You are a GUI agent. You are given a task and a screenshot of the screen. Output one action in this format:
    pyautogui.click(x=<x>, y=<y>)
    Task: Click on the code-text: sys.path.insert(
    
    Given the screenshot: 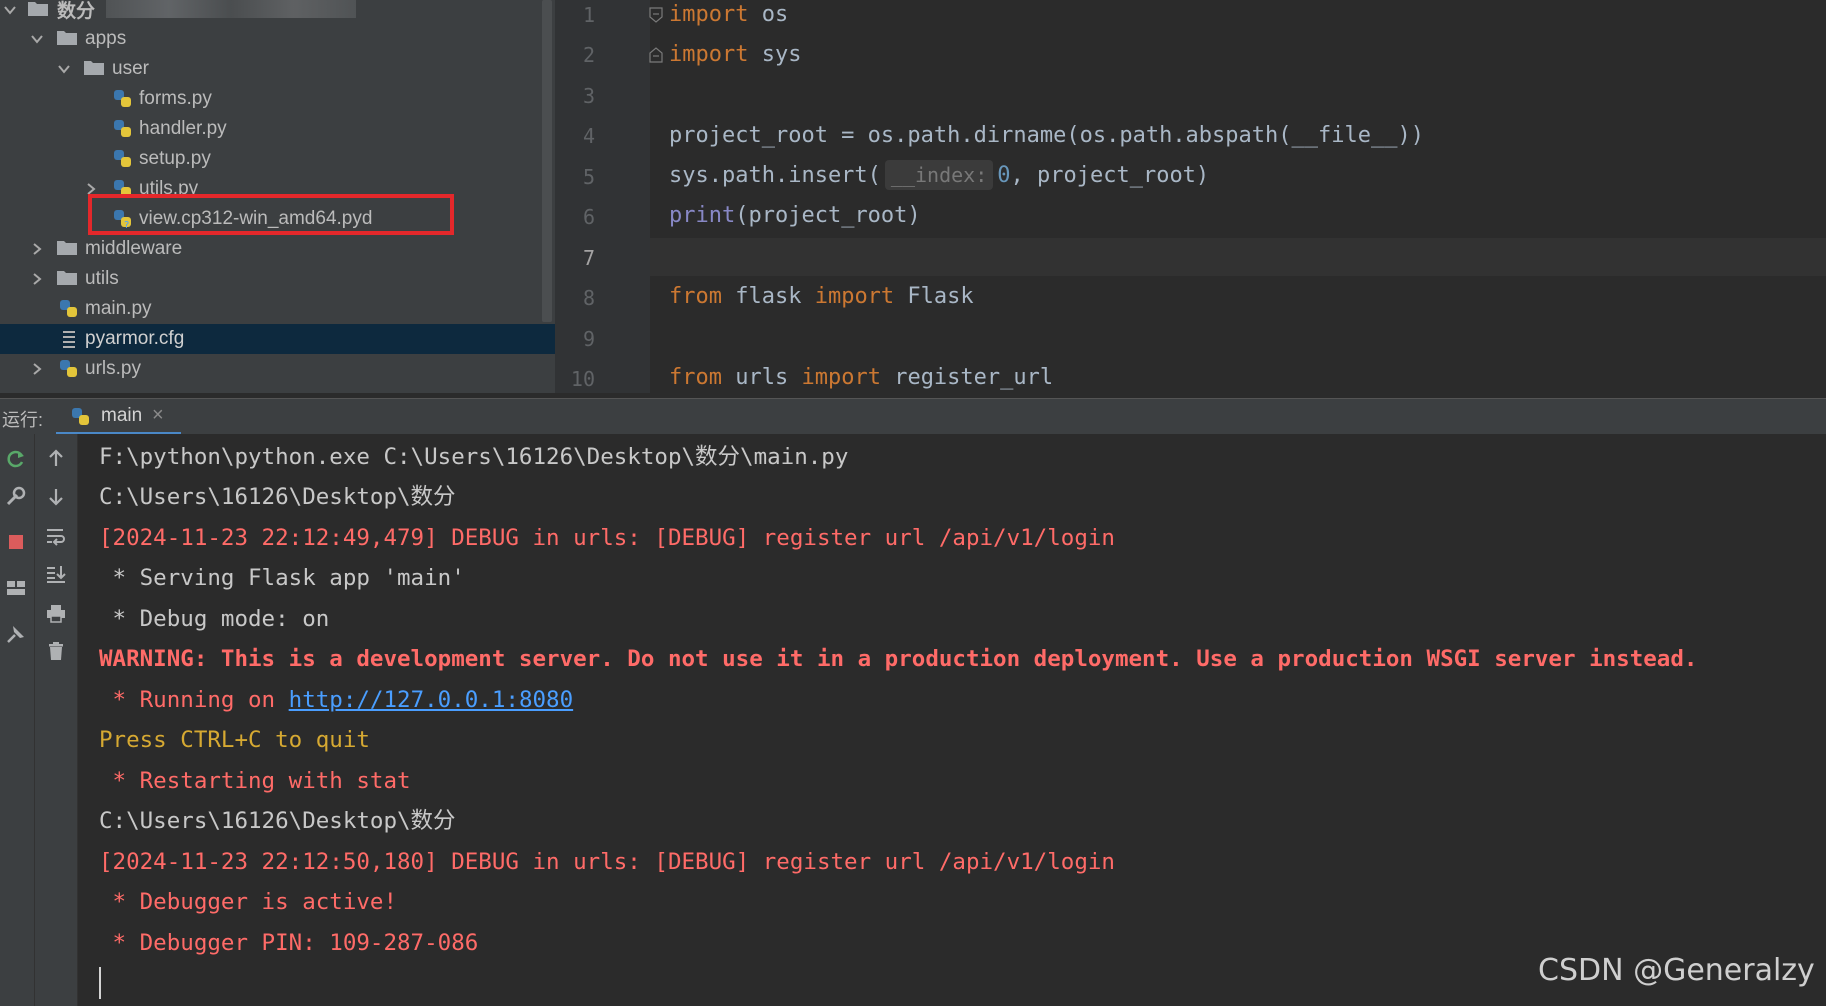 What is the action you would take?
    pyautogui.click(x=775, y=175)
    